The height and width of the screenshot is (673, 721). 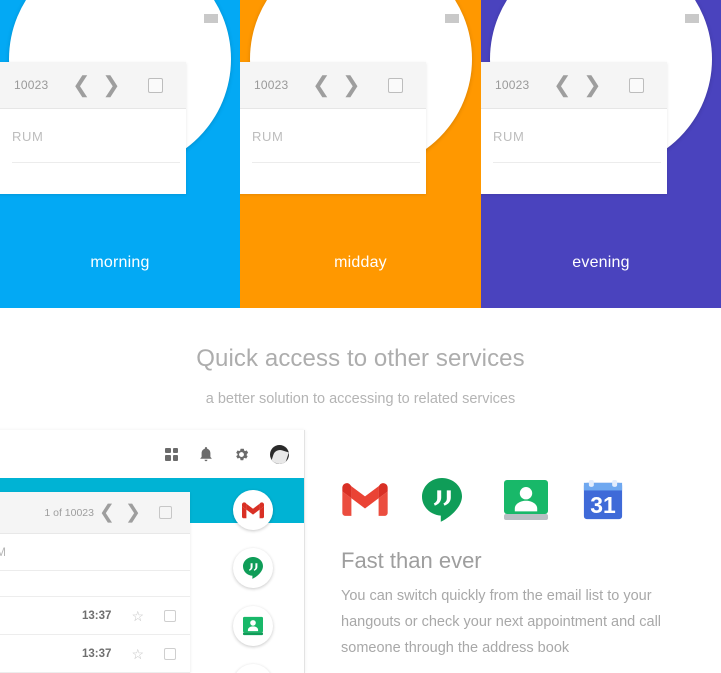 I want to click on pager-count: 1 of 10023, so click(x=69, y=512).